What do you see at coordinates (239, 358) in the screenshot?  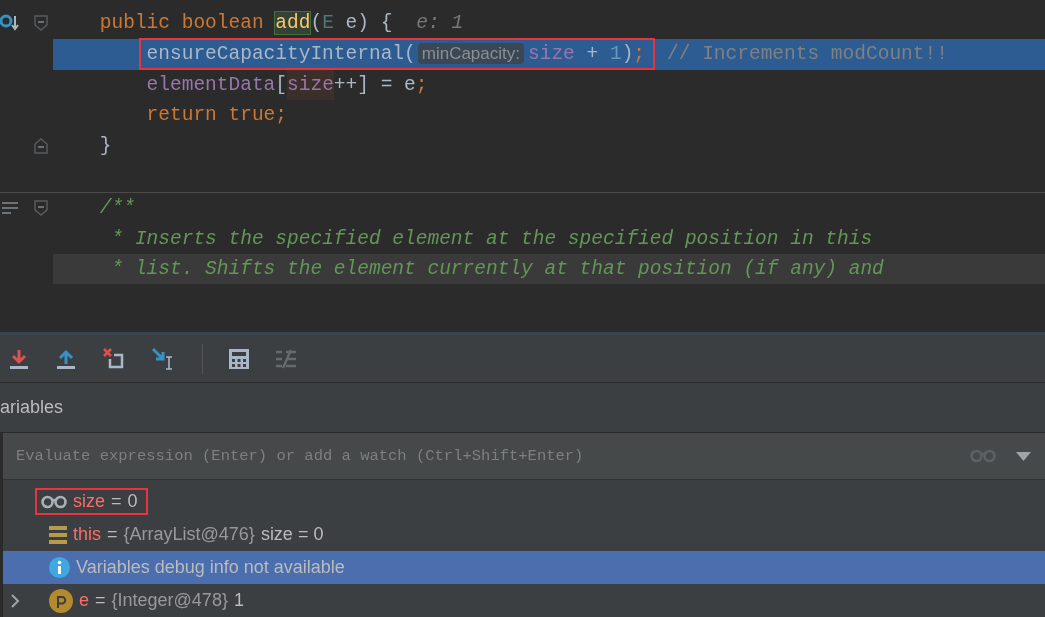 I see `calculator-icon` at bounding box center [239, 358].